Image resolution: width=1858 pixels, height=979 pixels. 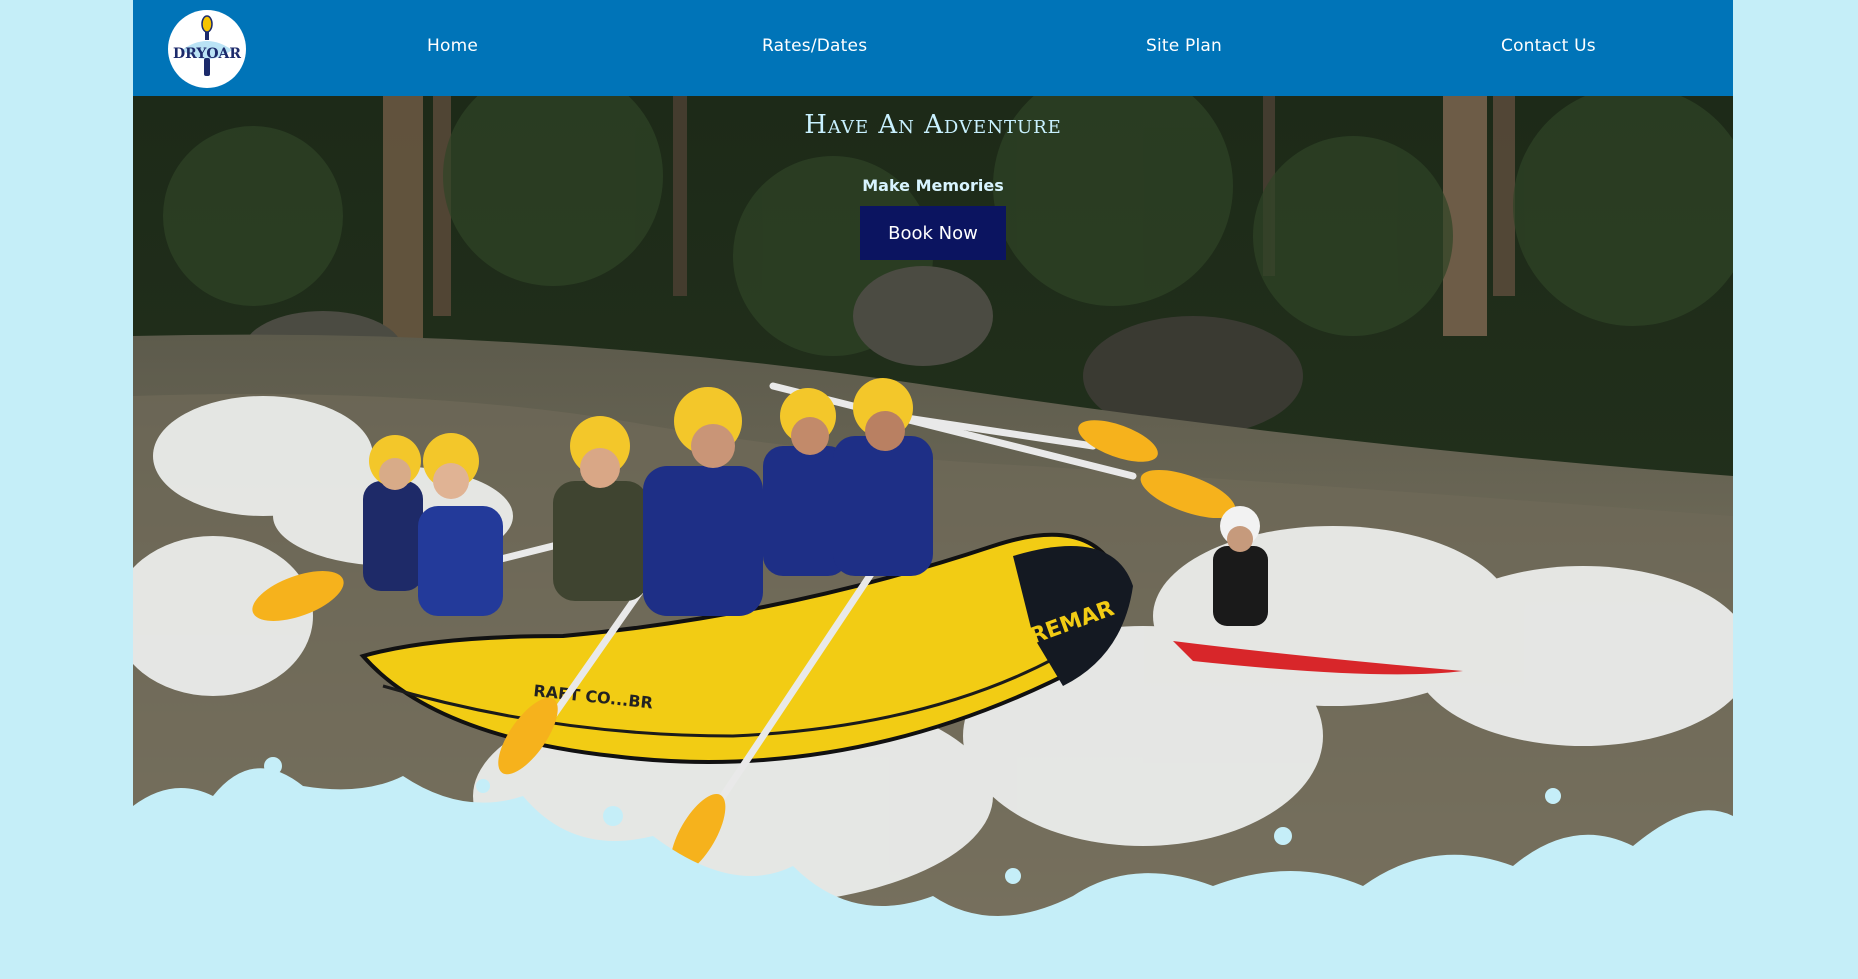 I want to click on book-now-button: Book Now, so click(x=933, y=233).